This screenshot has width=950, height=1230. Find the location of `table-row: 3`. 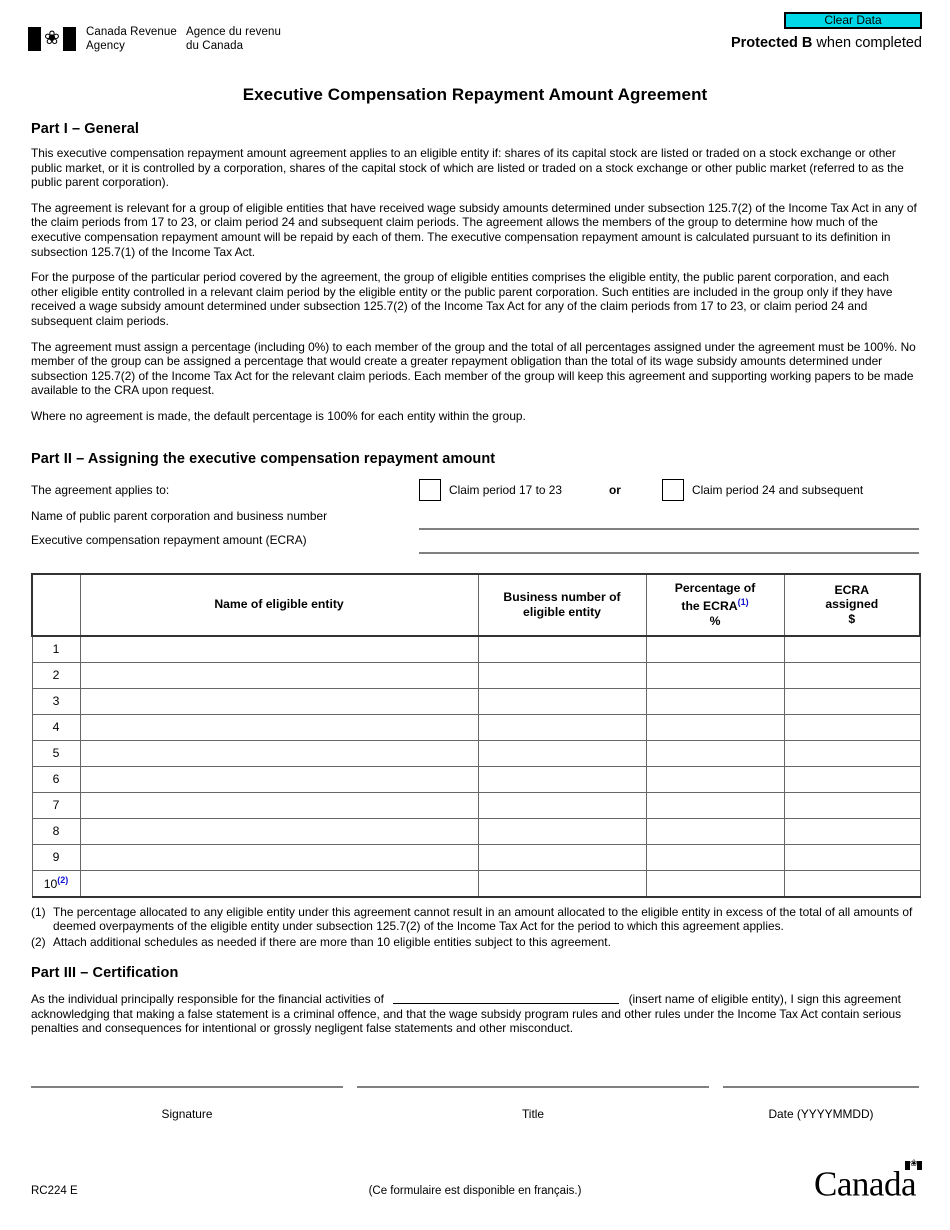

table-row: 3 is located at coordinates (476, 701).